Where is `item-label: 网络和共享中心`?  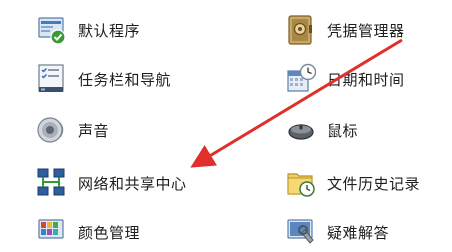
item-label: 网络和共享中心 is located at coordinates (132, 183).